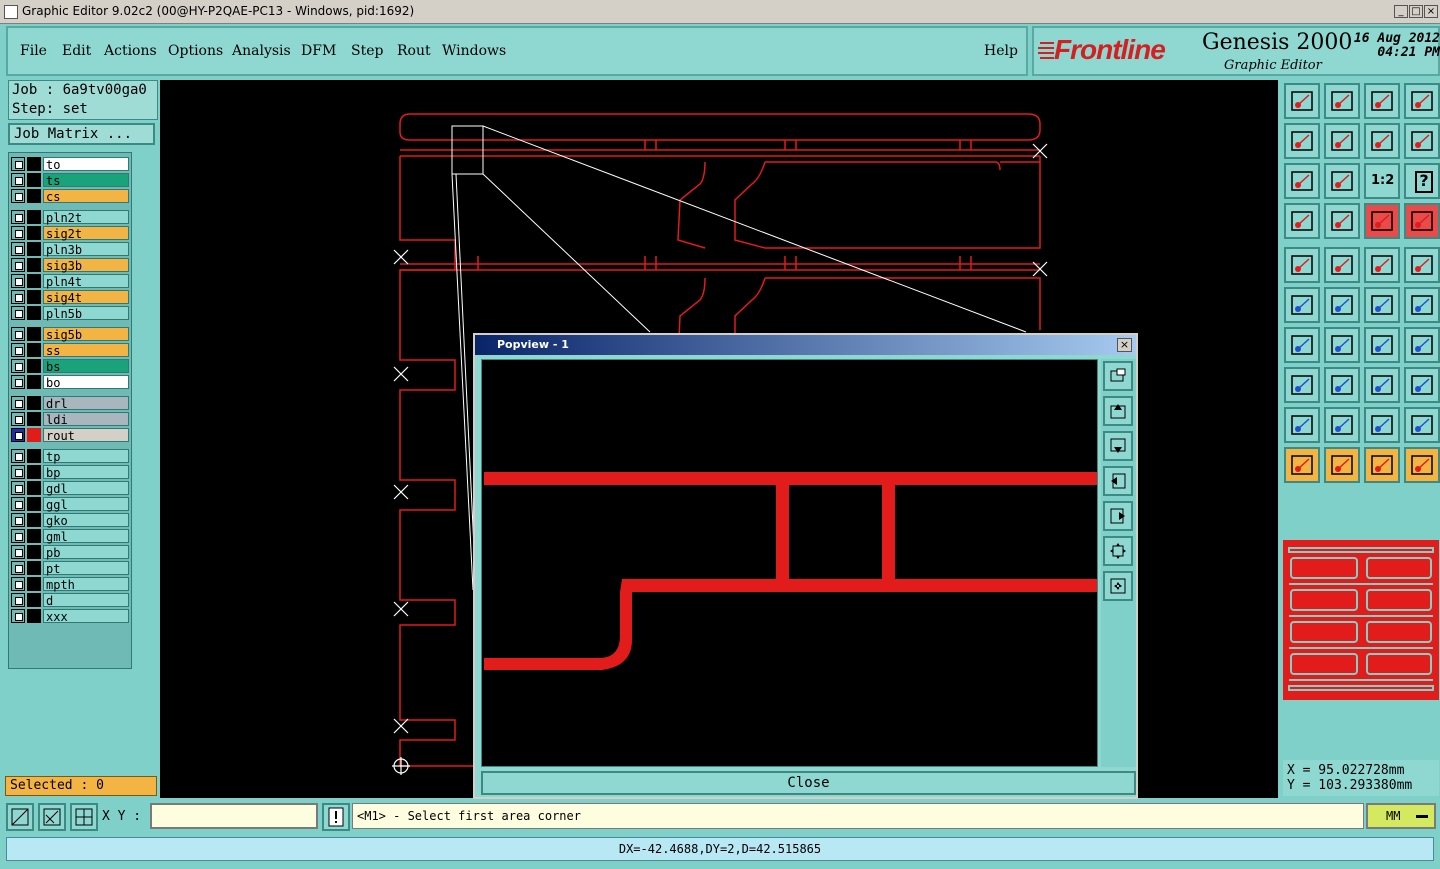  I want to click on menu-dfm: DFM, so click(318, 51).